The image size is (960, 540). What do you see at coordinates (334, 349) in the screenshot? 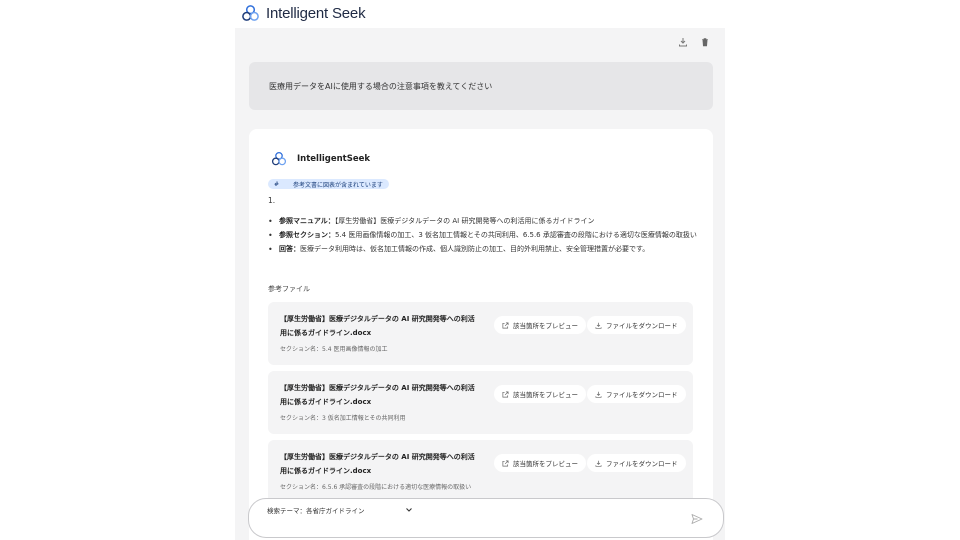
I see `file-section: セクション名：5.4 医用画像情報の加工` at bounding box center [334, 349].